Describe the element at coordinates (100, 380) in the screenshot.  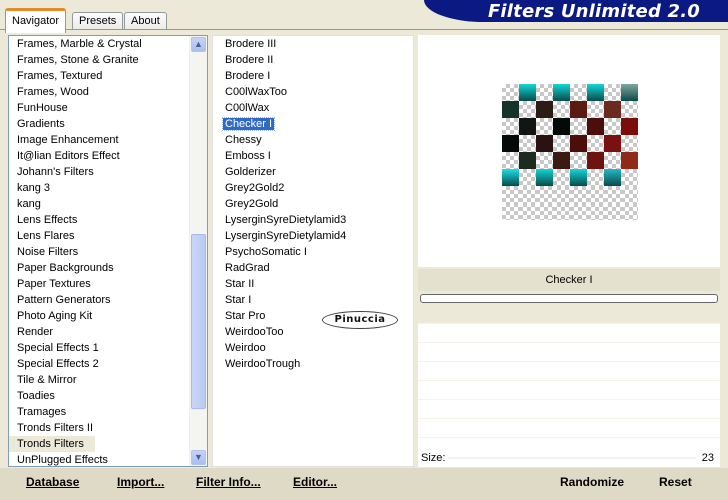
I see `category-item: Tile & Mirror` at that location.